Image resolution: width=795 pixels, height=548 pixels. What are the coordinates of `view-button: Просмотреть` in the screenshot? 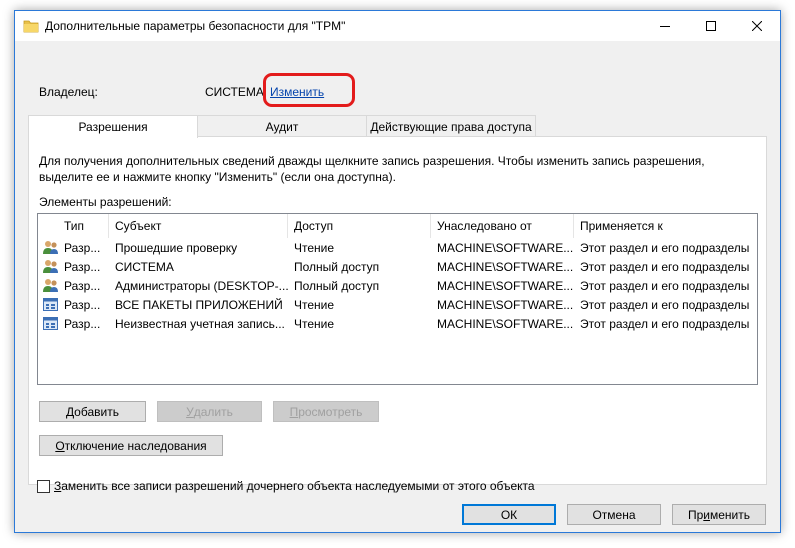 It's located at (326, 411).